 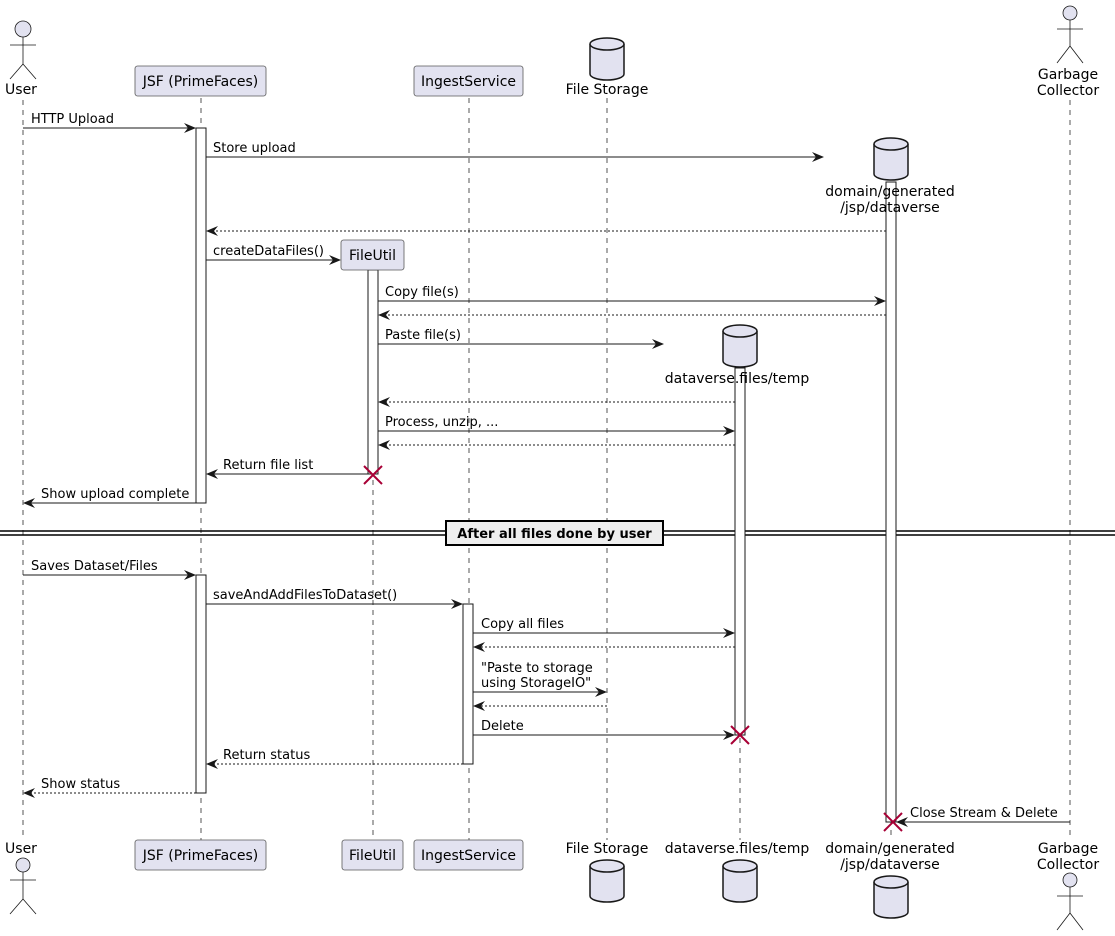 What do you see at coordinates (373, 372) in the screenshot?
I see `activation-fileutil` at bounding box center [373, 372].